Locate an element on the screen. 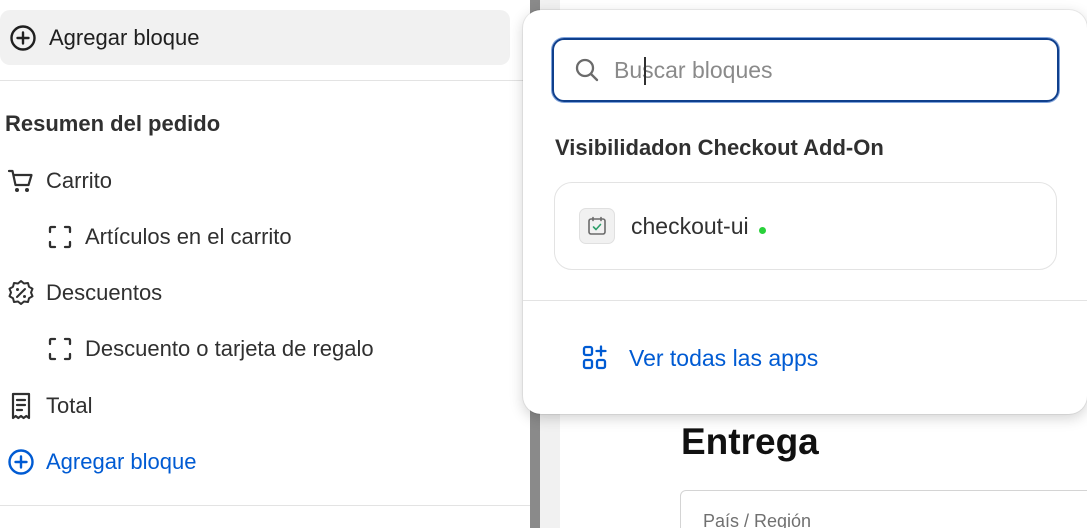 This screenshot has height=528, width=1087. sidebar-item-cart: Carrito is located at coordinates (59, 181).